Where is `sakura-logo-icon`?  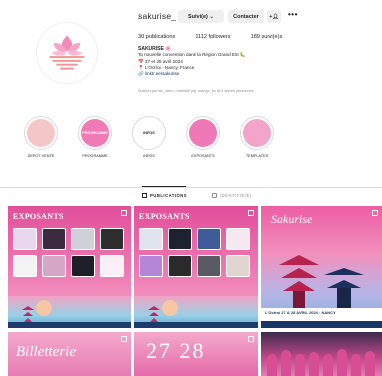
sakura-logo-icon is located at coordinates (67, 52).